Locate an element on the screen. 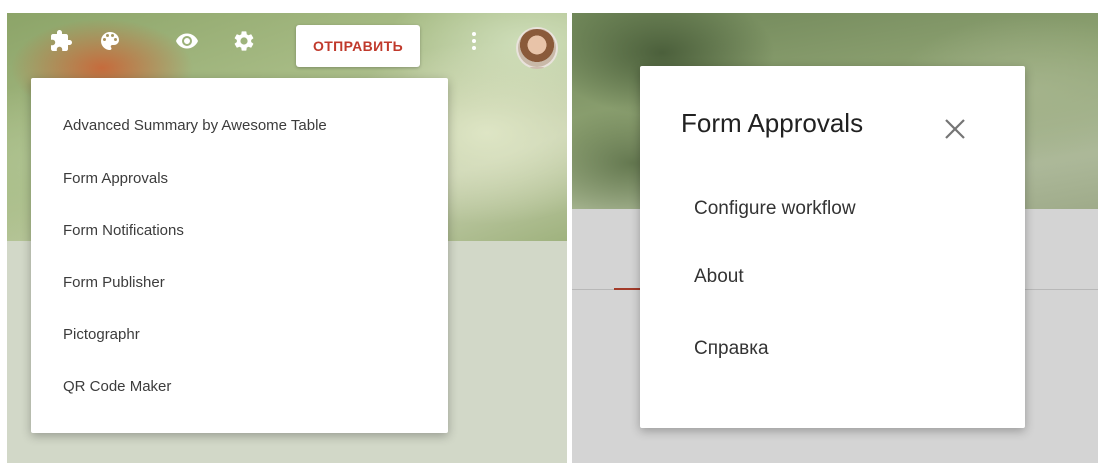 The height and width of the screenshot is (465, 1098). send-button: ОТПРАВИТЬ is located at coordinates (358, 46).